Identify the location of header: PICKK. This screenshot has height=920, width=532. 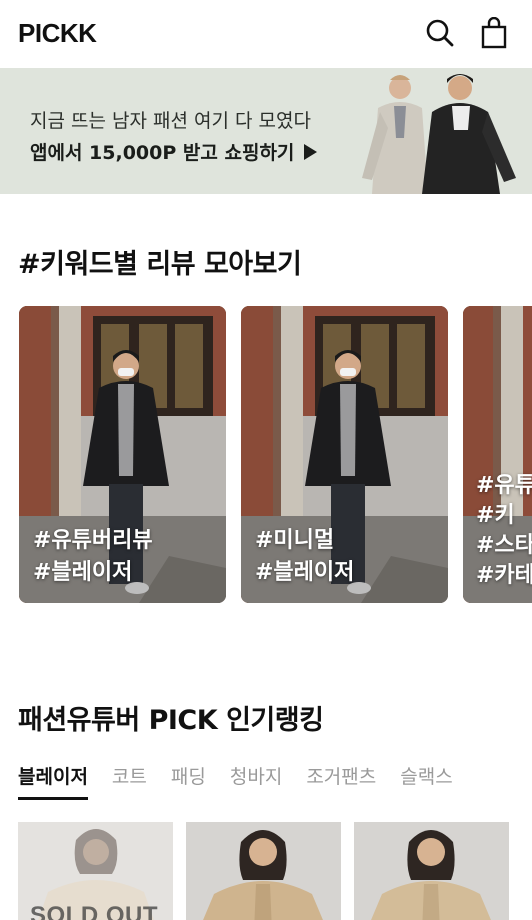
(266, 34).